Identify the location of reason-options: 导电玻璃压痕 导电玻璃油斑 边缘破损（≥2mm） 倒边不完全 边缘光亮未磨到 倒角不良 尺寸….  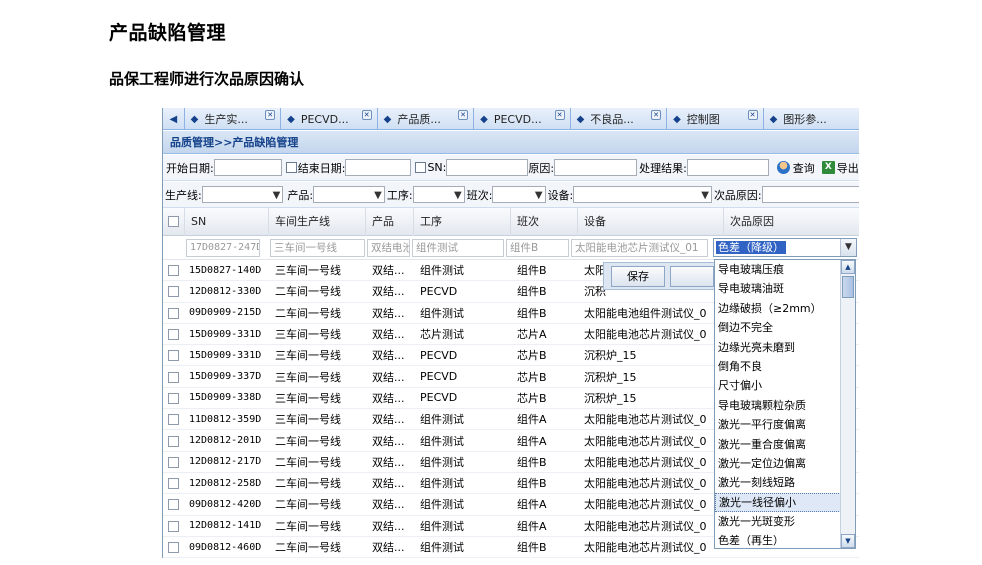
(778, 404).